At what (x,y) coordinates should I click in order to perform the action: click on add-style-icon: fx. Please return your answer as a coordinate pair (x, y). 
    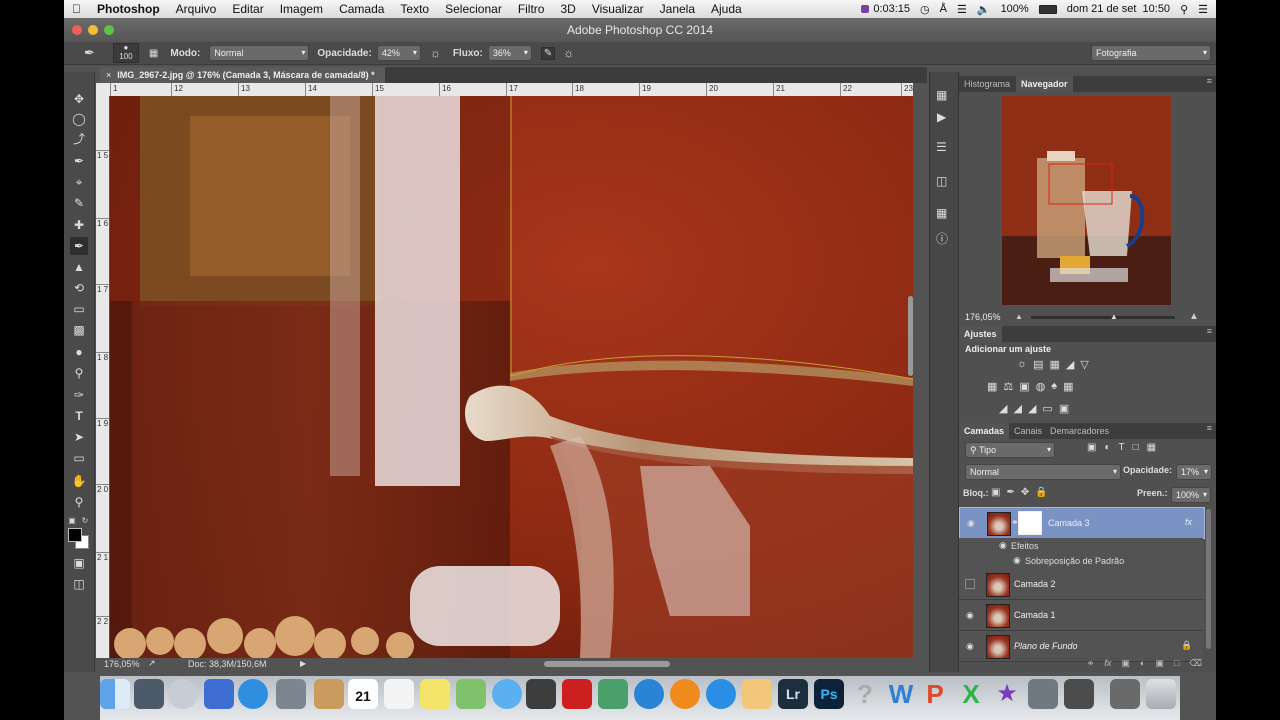
    Looking at the image, I should click on (1107, 665).